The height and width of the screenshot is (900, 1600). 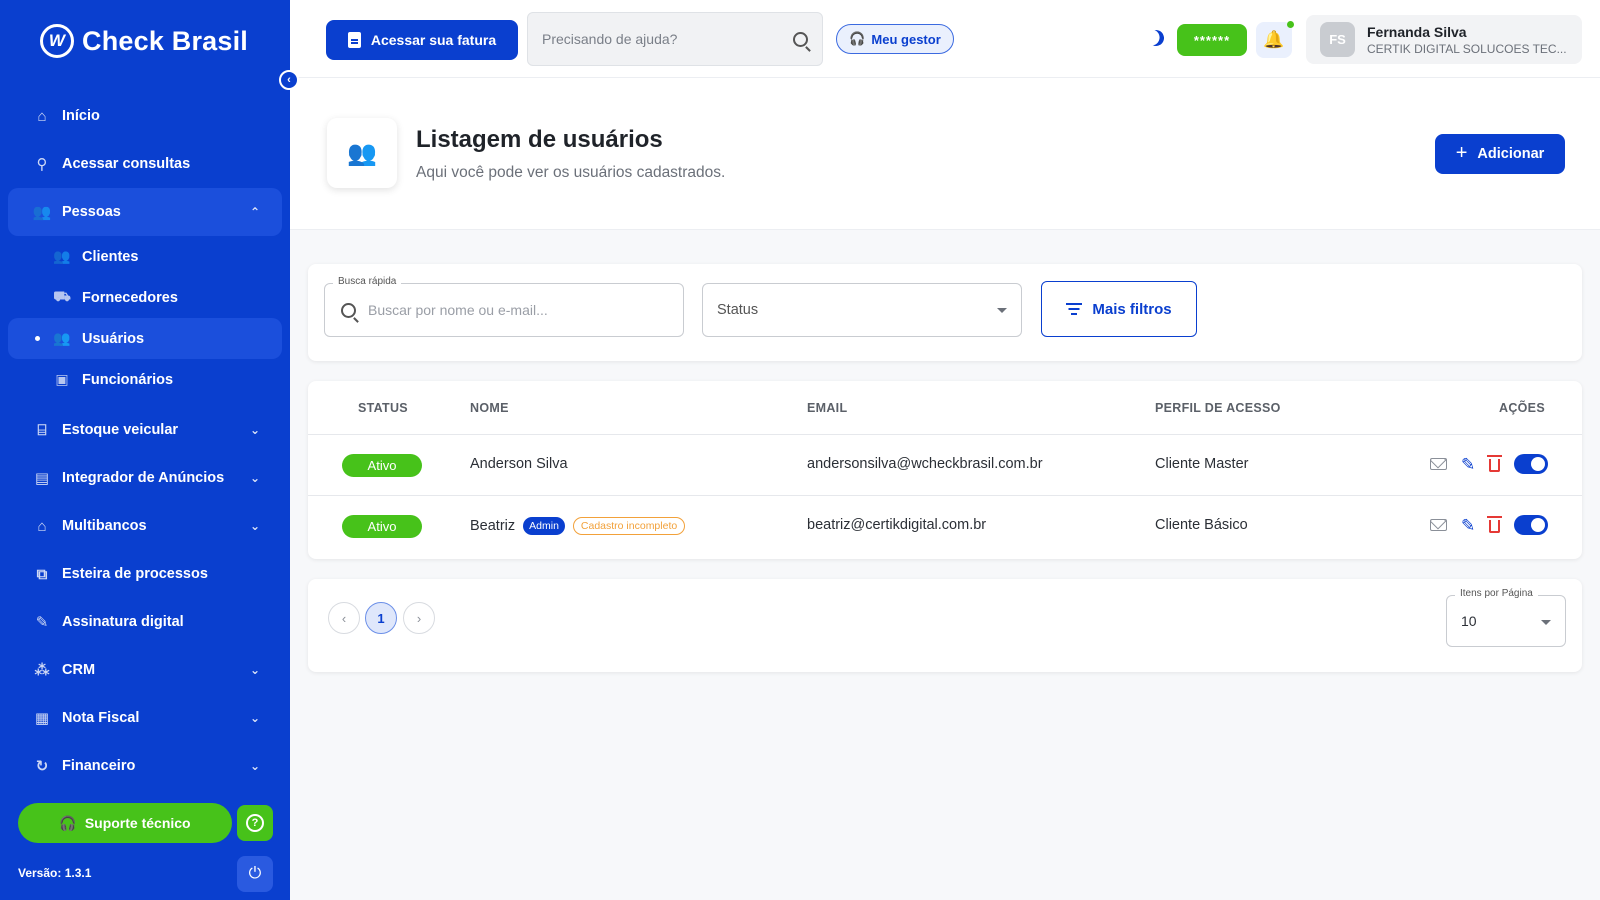 I want to click on access-invoice-button: Acessar sua fatura, so click(x=422, y=40).